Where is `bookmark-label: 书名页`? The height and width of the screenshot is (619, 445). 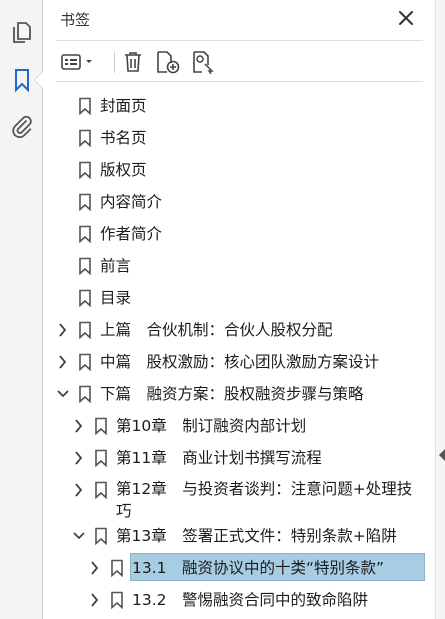
bookmark-label: 书名页 is located at coordinates (123, 138).